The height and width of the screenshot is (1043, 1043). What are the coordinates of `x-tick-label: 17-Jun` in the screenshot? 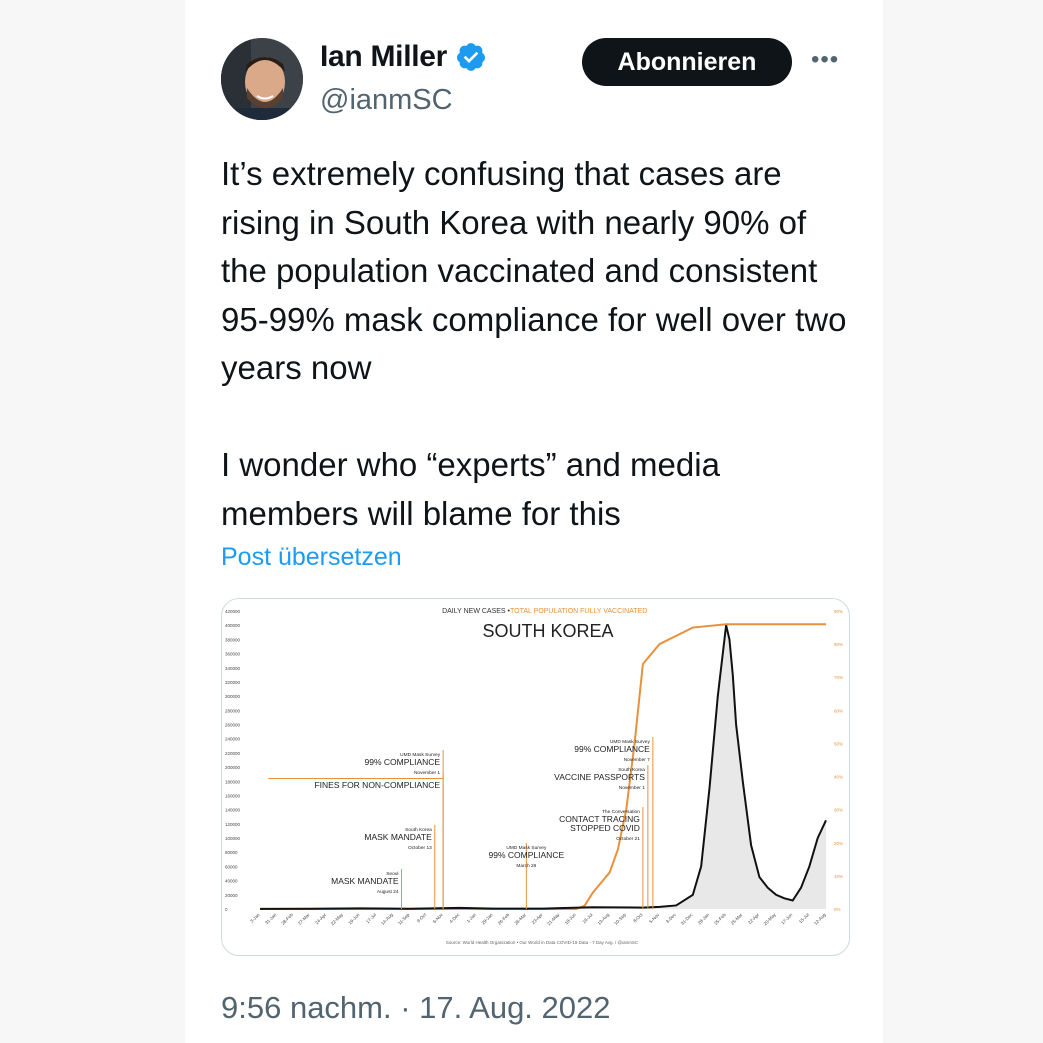 It's located at (787, 919).